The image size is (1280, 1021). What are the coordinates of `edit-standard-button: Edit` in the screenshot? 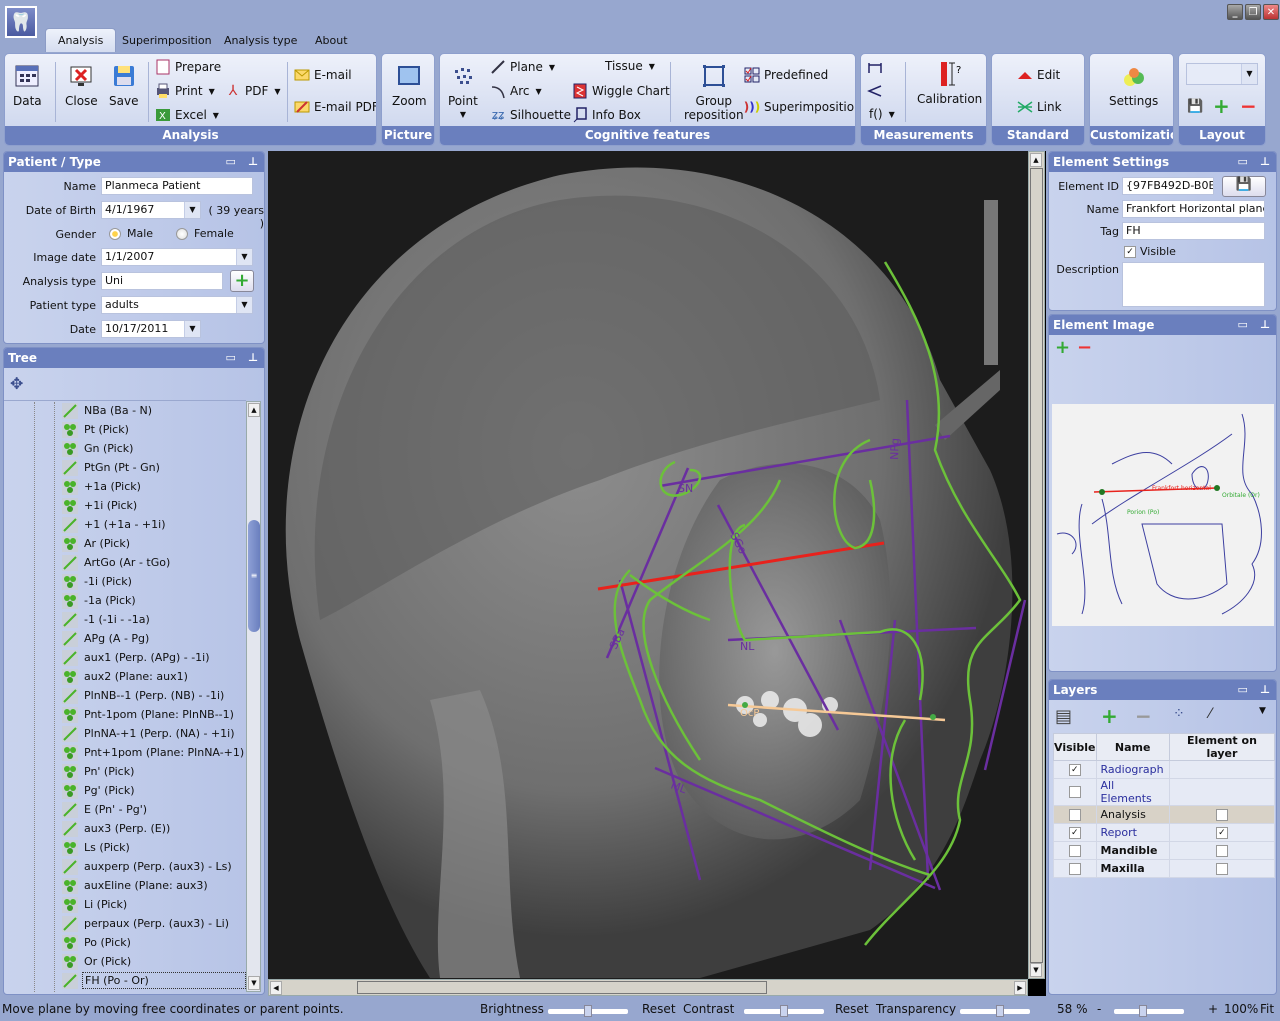 It's located at (1038, 75).